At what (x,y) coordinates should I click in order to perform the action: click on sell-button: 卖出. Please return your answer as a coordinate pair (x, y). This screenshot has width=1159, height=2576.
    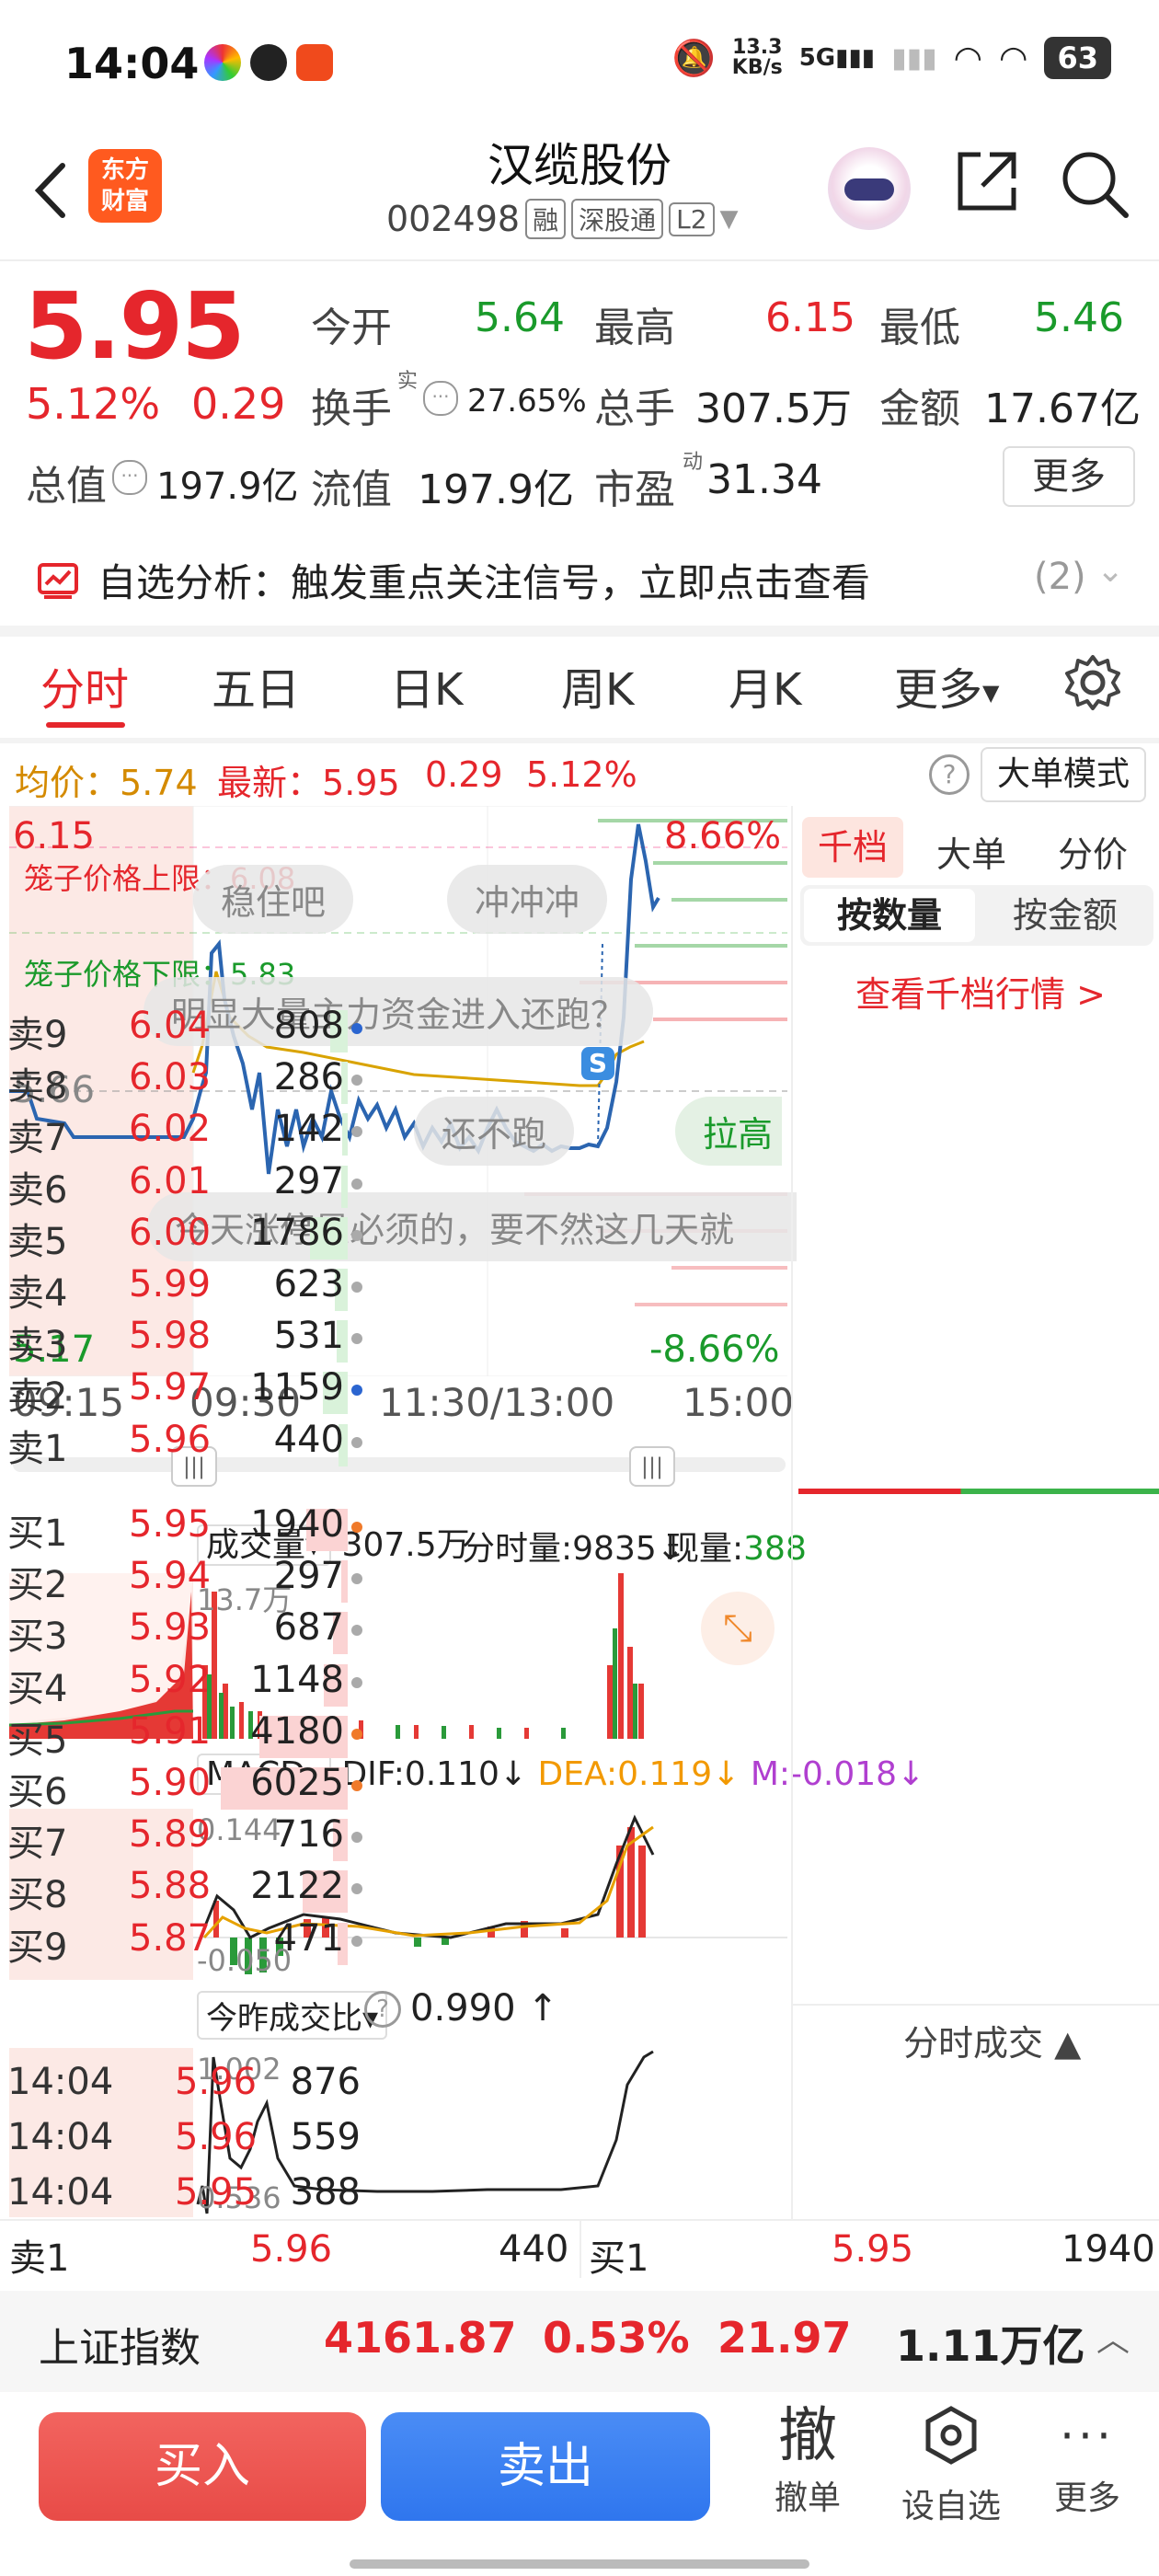
    Looking at the image, I should click on (545, 2466).